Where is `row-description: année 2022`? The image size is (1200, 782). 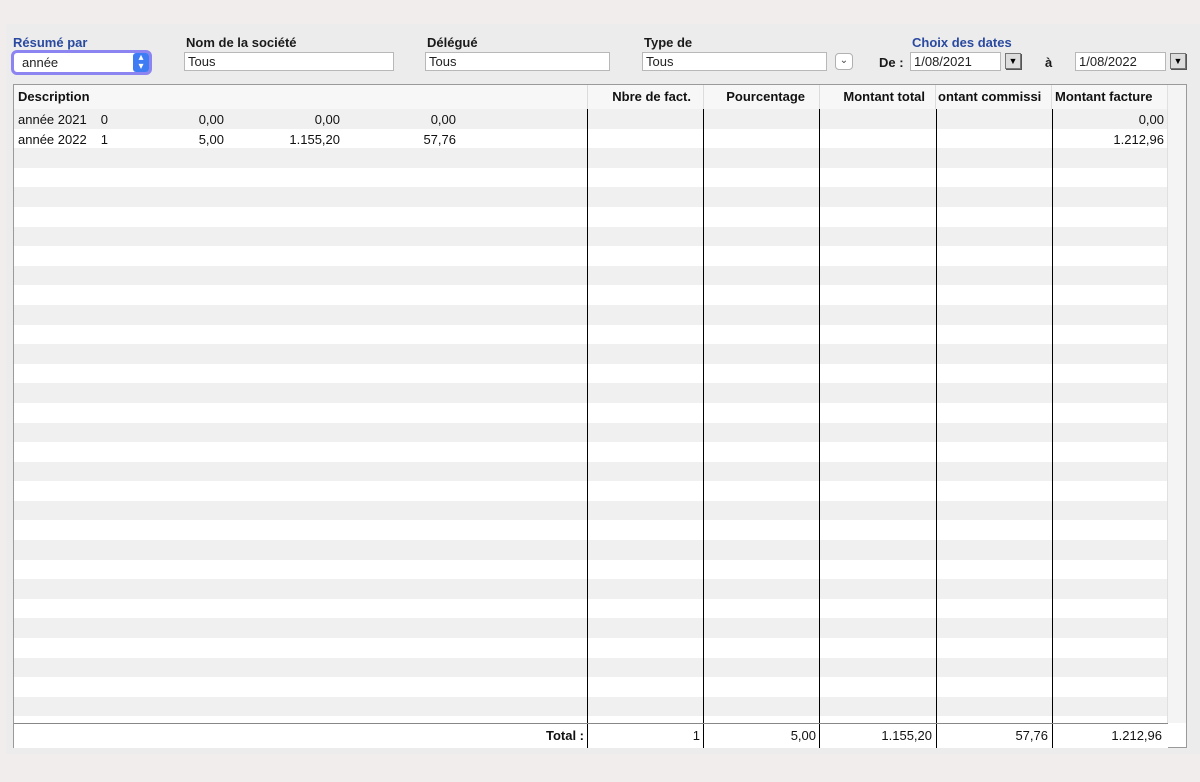 row-description: année 2022 is located at coordinates (52, 139).